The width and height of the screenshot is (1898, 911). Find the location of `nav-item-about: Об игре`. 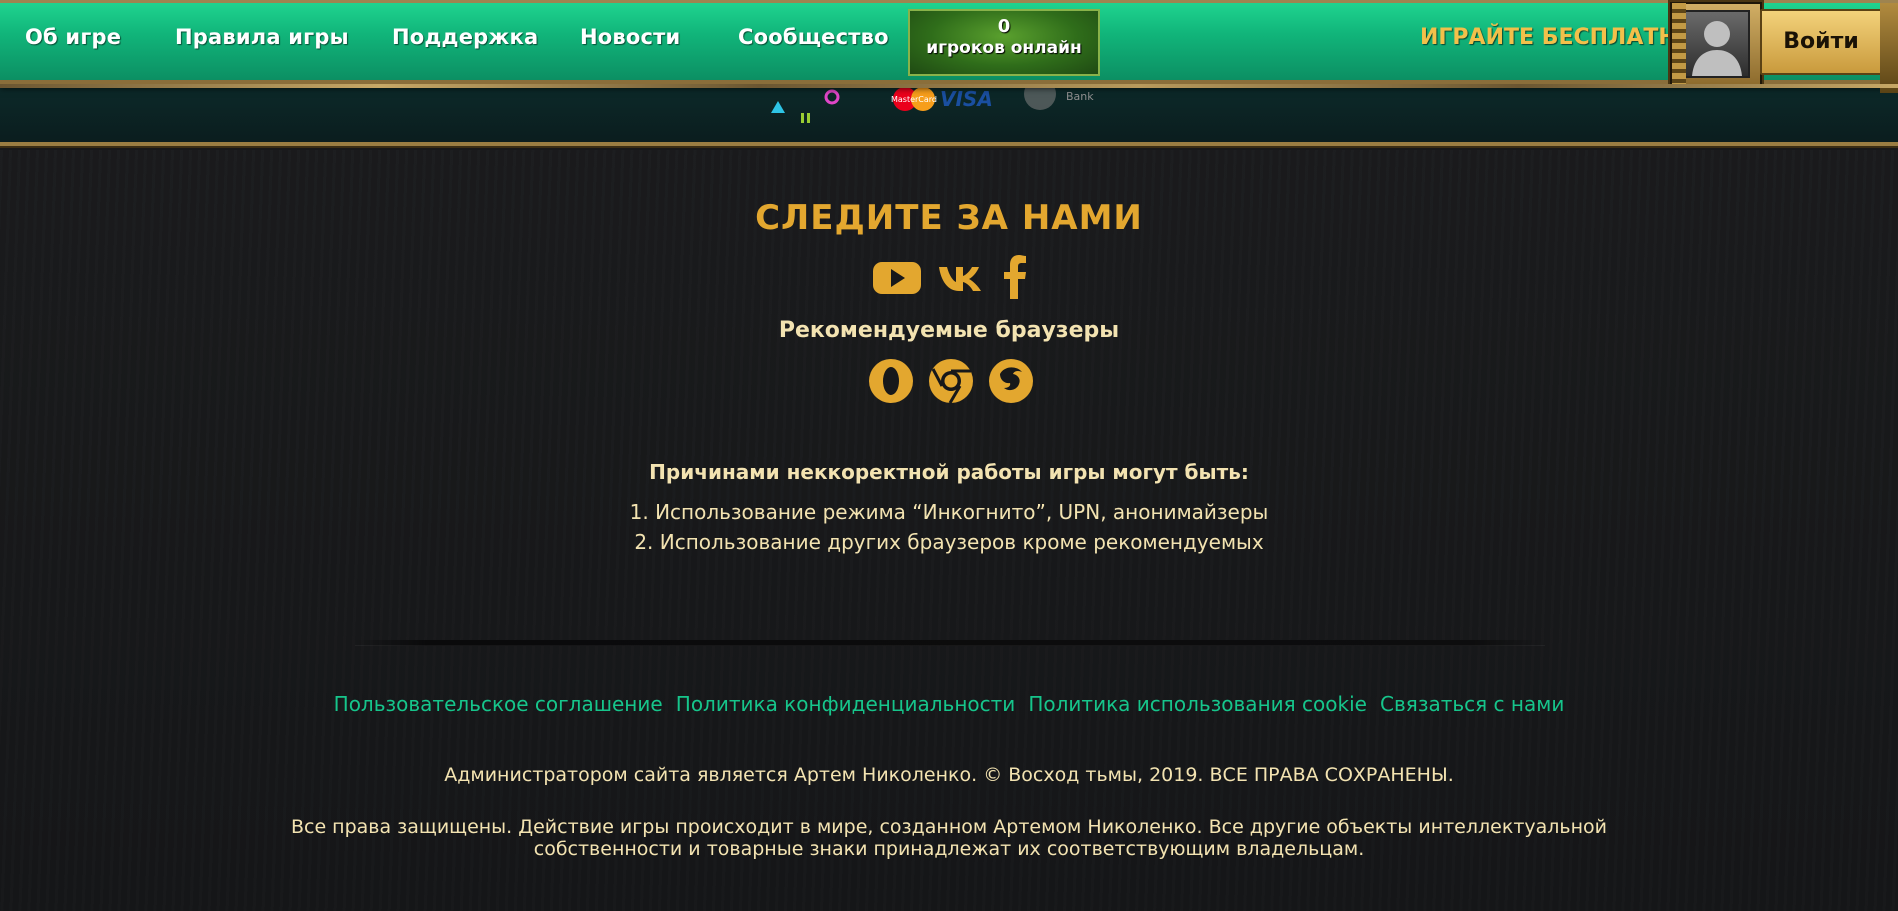

nav-item-about: Об игре is located at coordinates (73, 37).